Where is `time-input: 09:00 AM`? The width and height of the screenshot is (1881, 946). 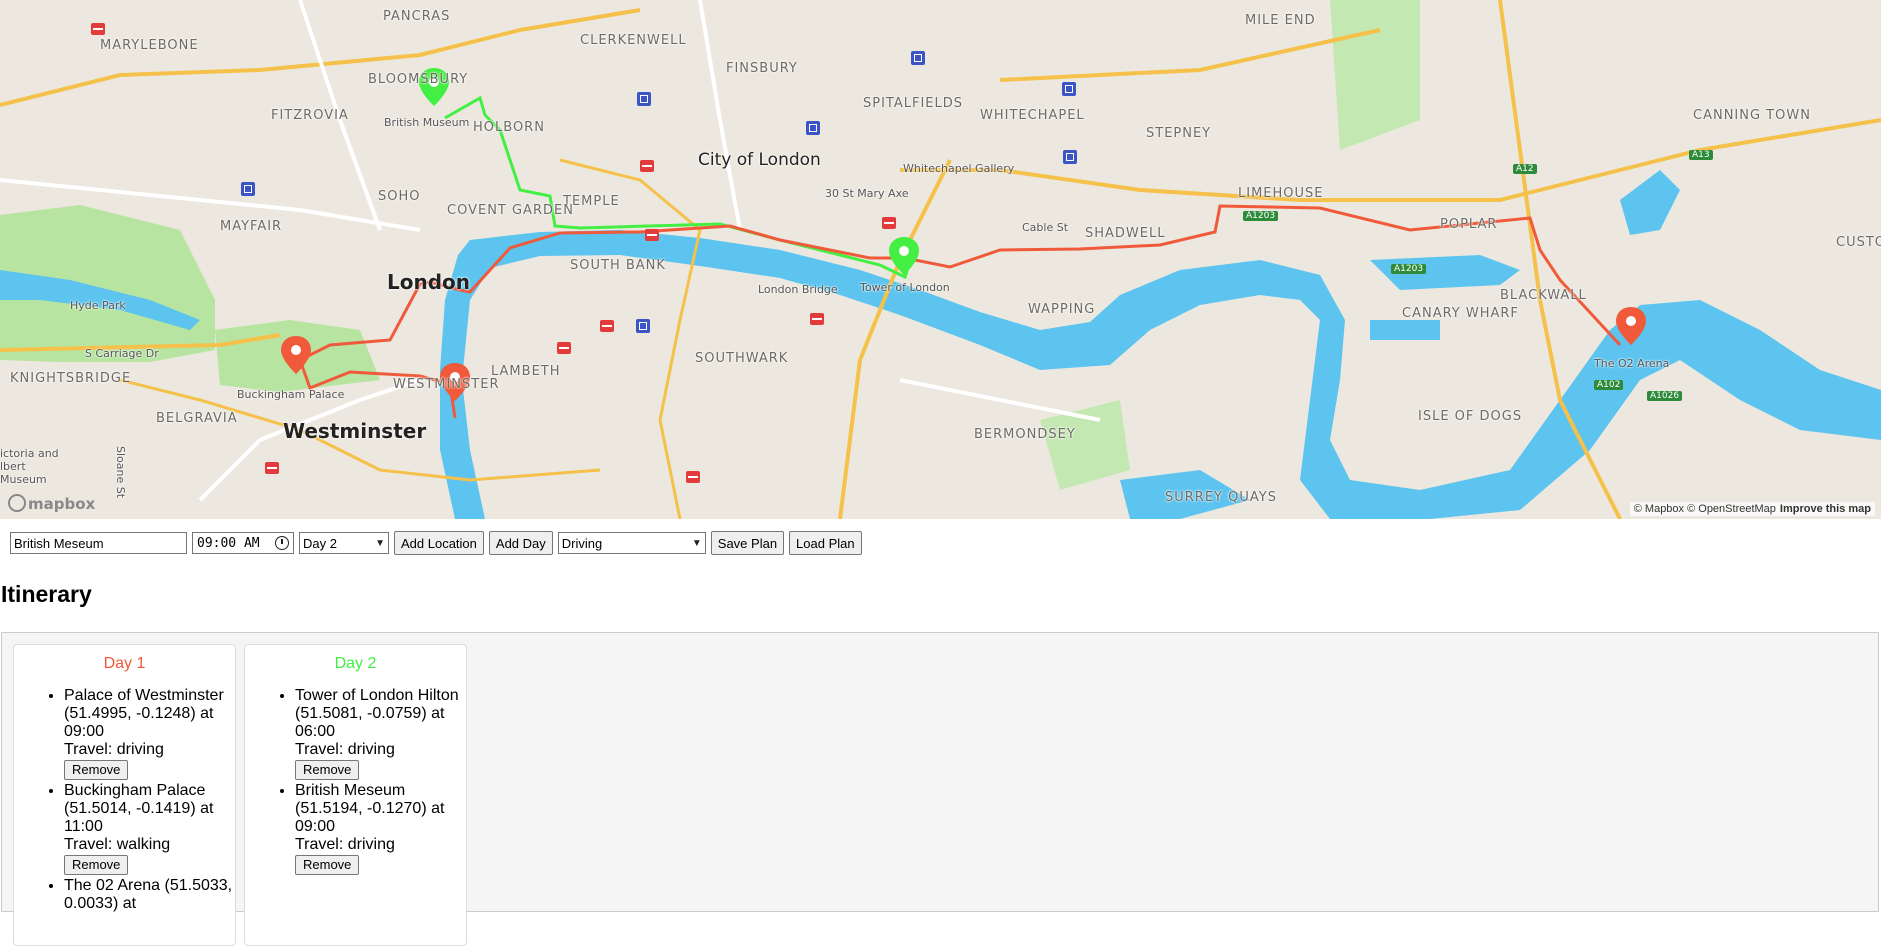
time-input: 09:00 AM is located at coordinates (243, 543).